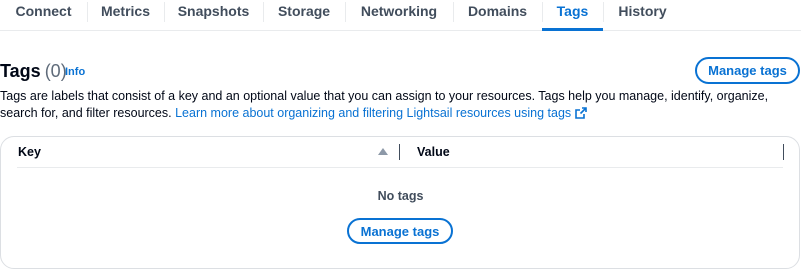 This screenshot has height=271, width=801. Describe the element at coordinates (497, 11) in the screenshot. I see `tab-label: Domains` at that location.